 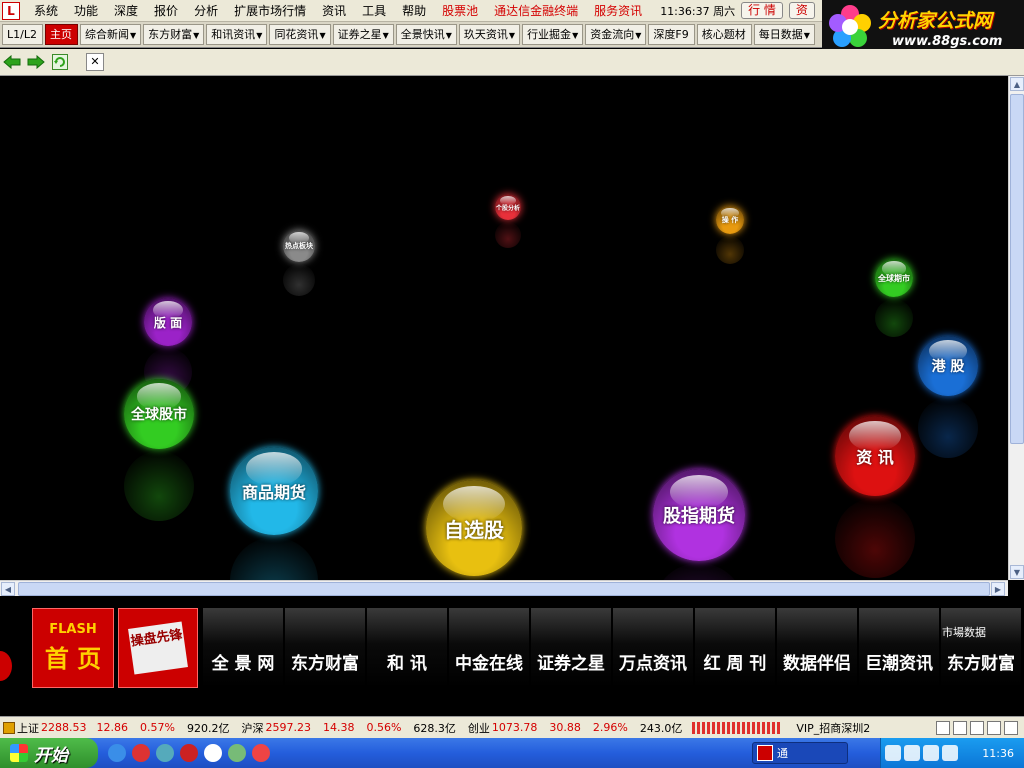 I want to click on ball-3-button: 个股分析, so click(x=508, y=207).